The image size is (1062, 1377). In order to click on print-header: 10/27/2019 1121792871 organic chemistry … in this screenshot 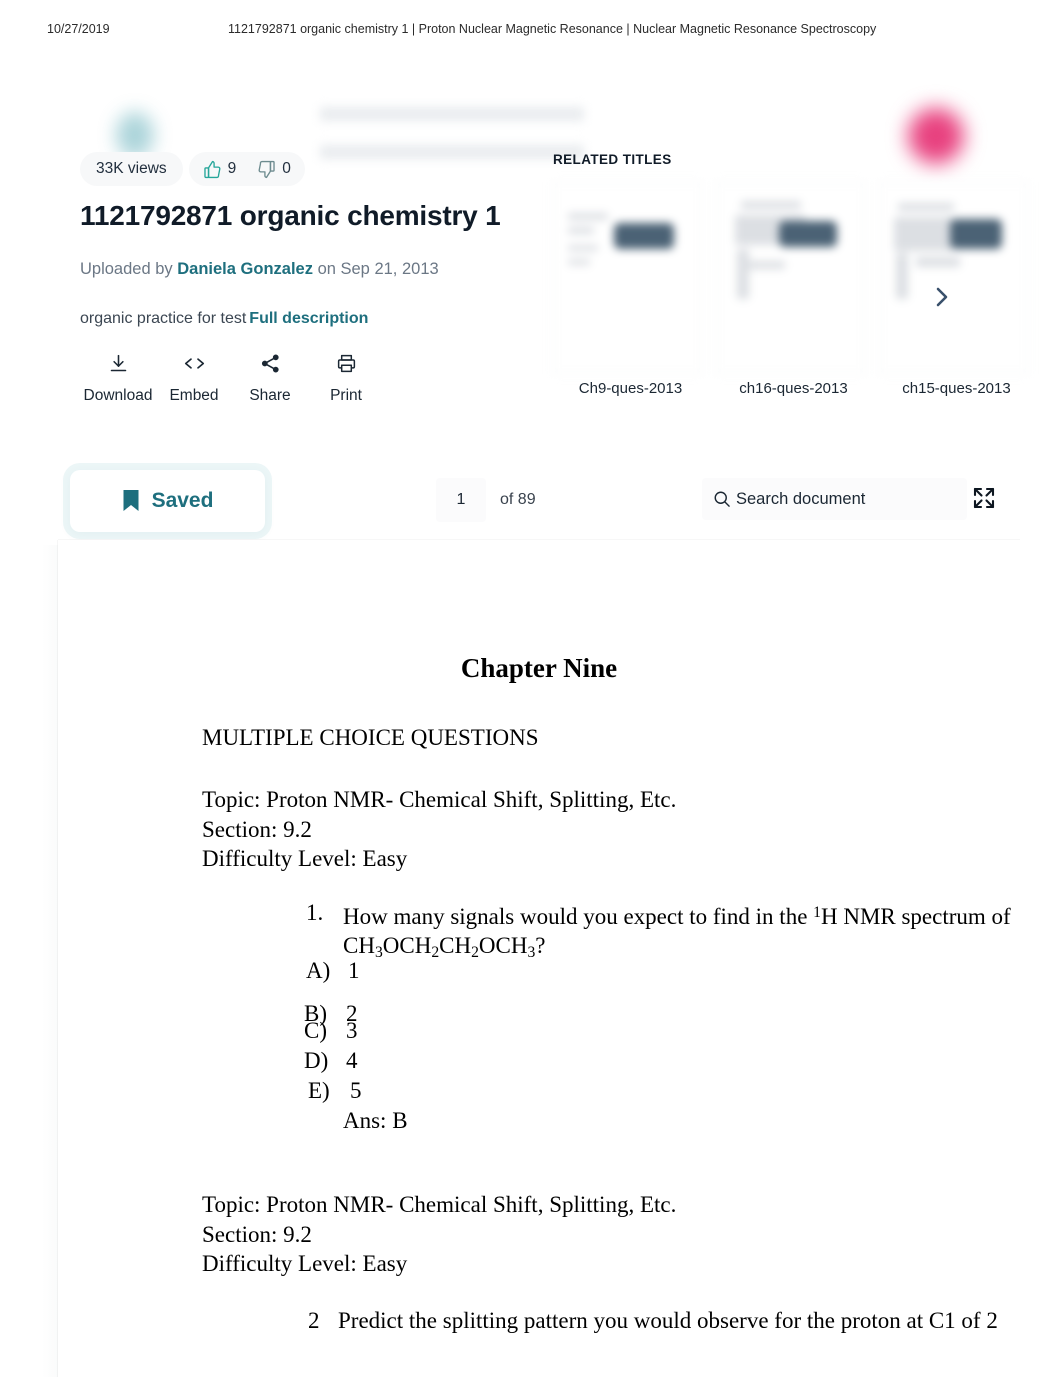, I will do `click(531, 32)`.